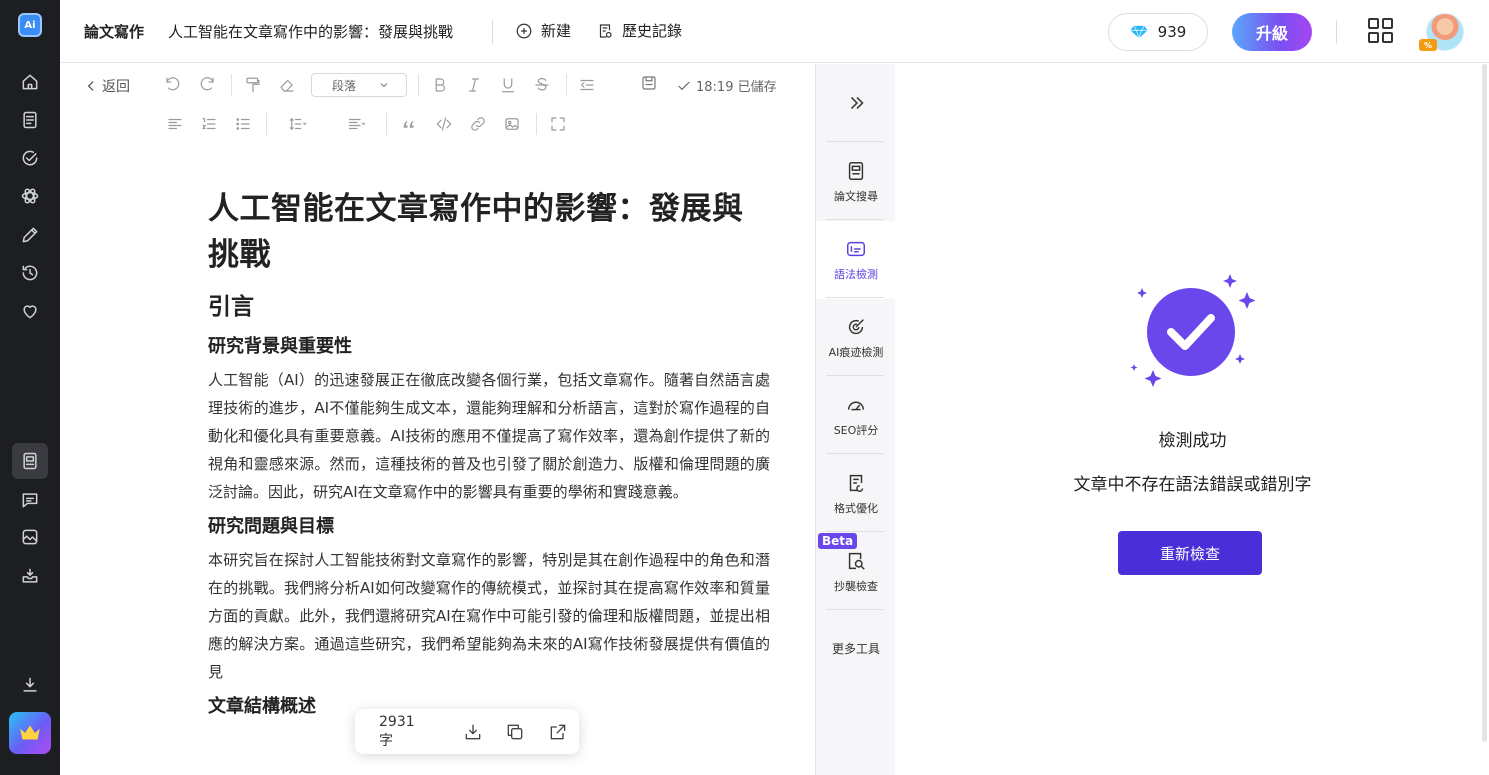 The width and height of the screenshot is (1489, 775). What do you see at coordinates (357, 124) in the screenshot?
I see `text-align-icon` at bounding box center [357, 124].